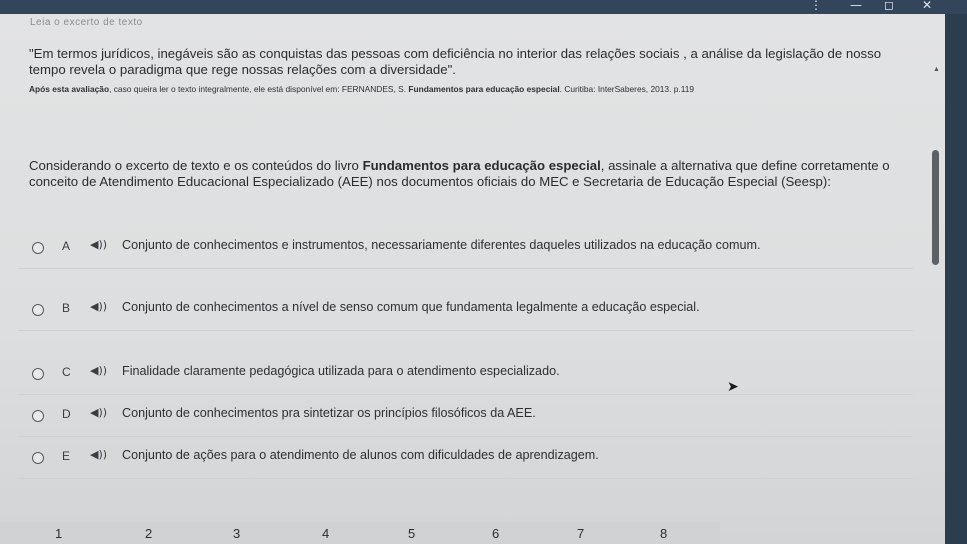  Describe the element at coordinates (69, 89) in the screenshot. I see `source-prefix: Após esta avaliação` at that location.